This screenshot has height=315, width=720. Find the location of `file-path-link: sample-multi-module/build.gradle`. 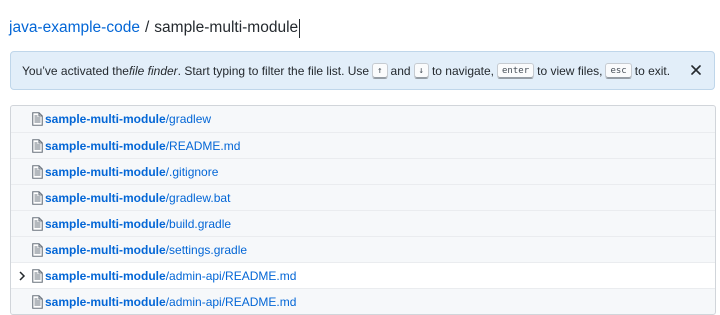

file-path-link: sample-multi-module/build.gradle is located at coordinates (138, 224).